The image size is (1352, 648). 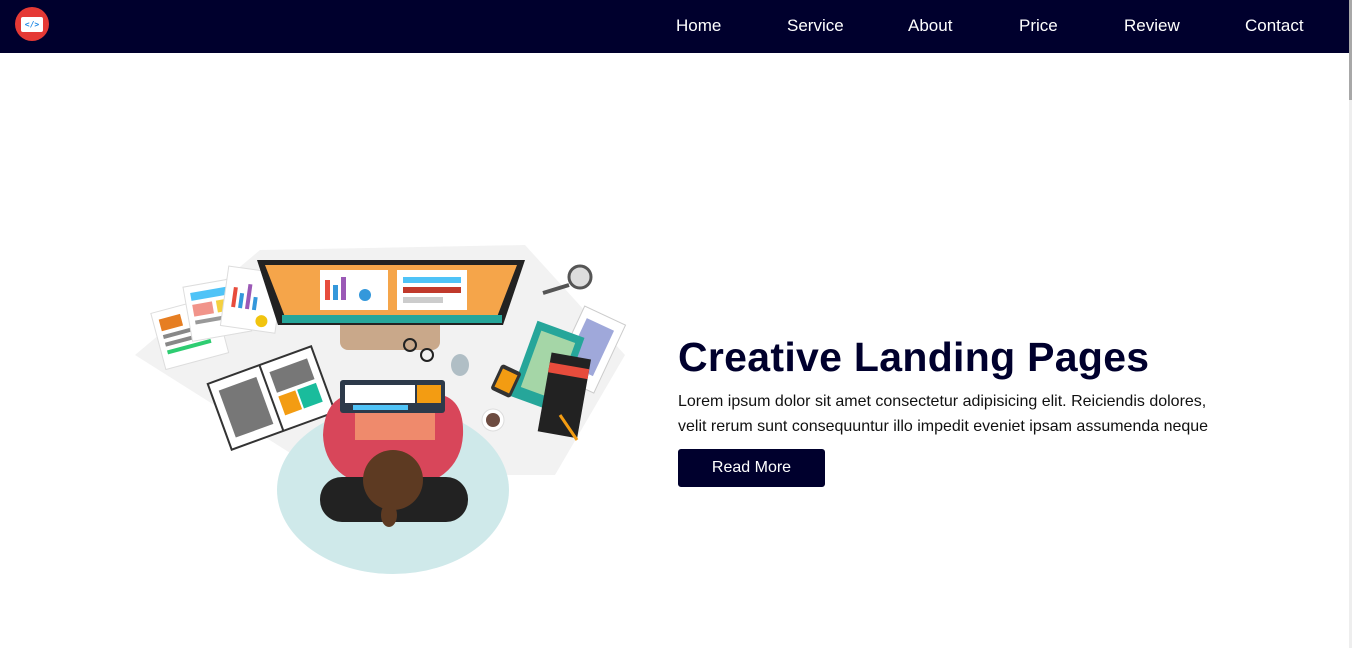 What do you see at coordinates (1152, 25) in the screenshot?
I see `nav-review: Review` at bounding box center [1152, 25].